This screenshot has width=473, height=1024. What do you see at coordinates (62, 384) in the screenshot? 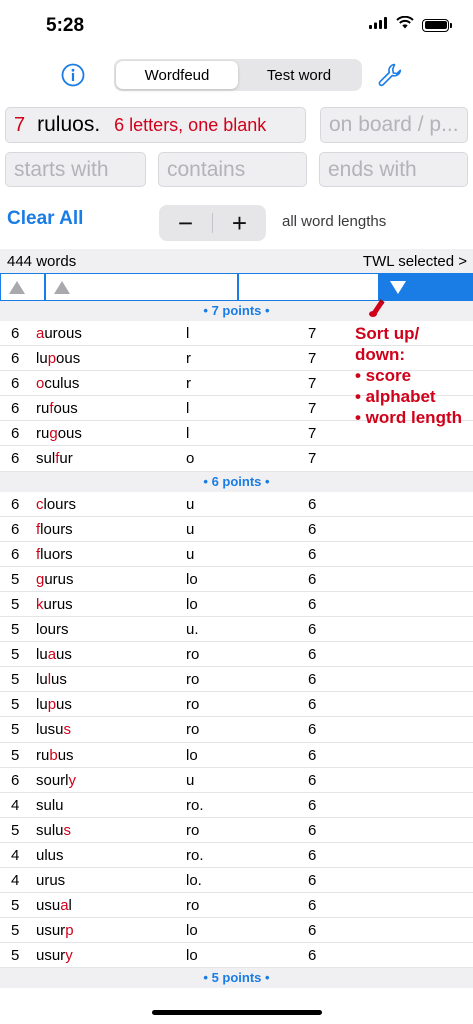
I see `word-suffix: culus` at bounding box center [62, 384].